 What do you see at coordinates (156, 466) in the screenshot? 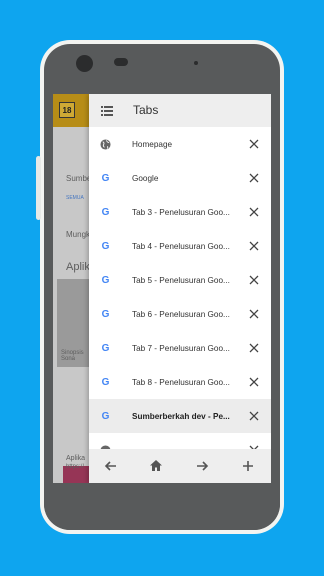
I see `home-icon` at bounding box center [156, 466].